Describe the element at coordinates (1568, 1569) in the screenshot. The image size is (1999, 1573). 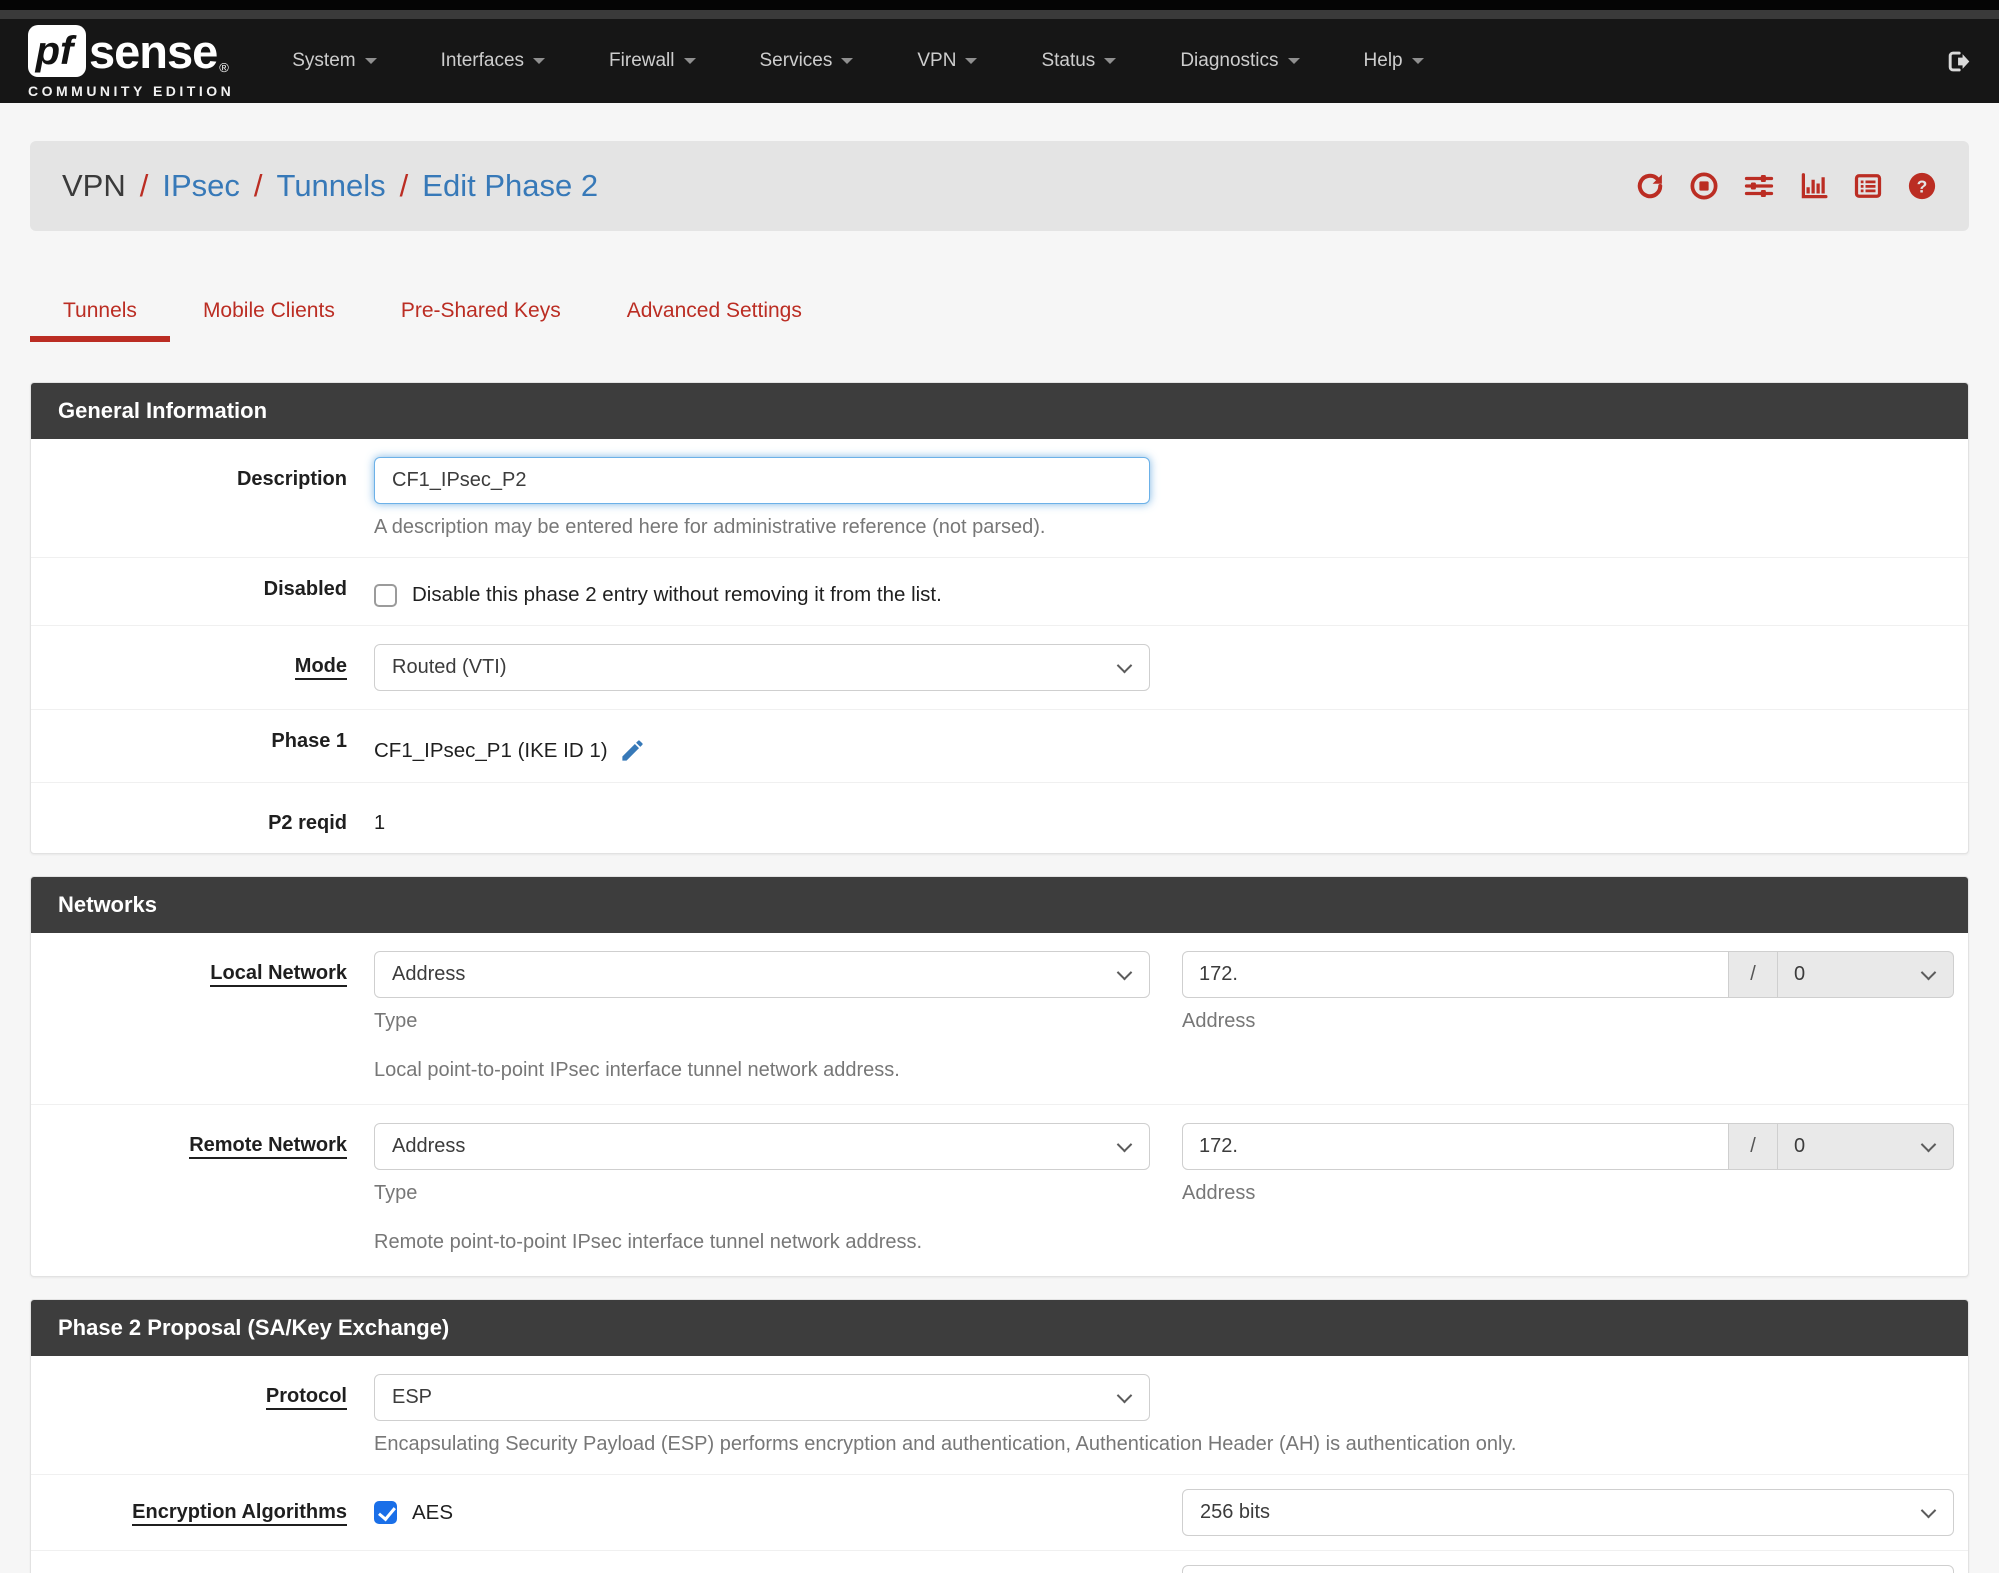
I see `aes128gcm-keylength-select: Auto` at that location.